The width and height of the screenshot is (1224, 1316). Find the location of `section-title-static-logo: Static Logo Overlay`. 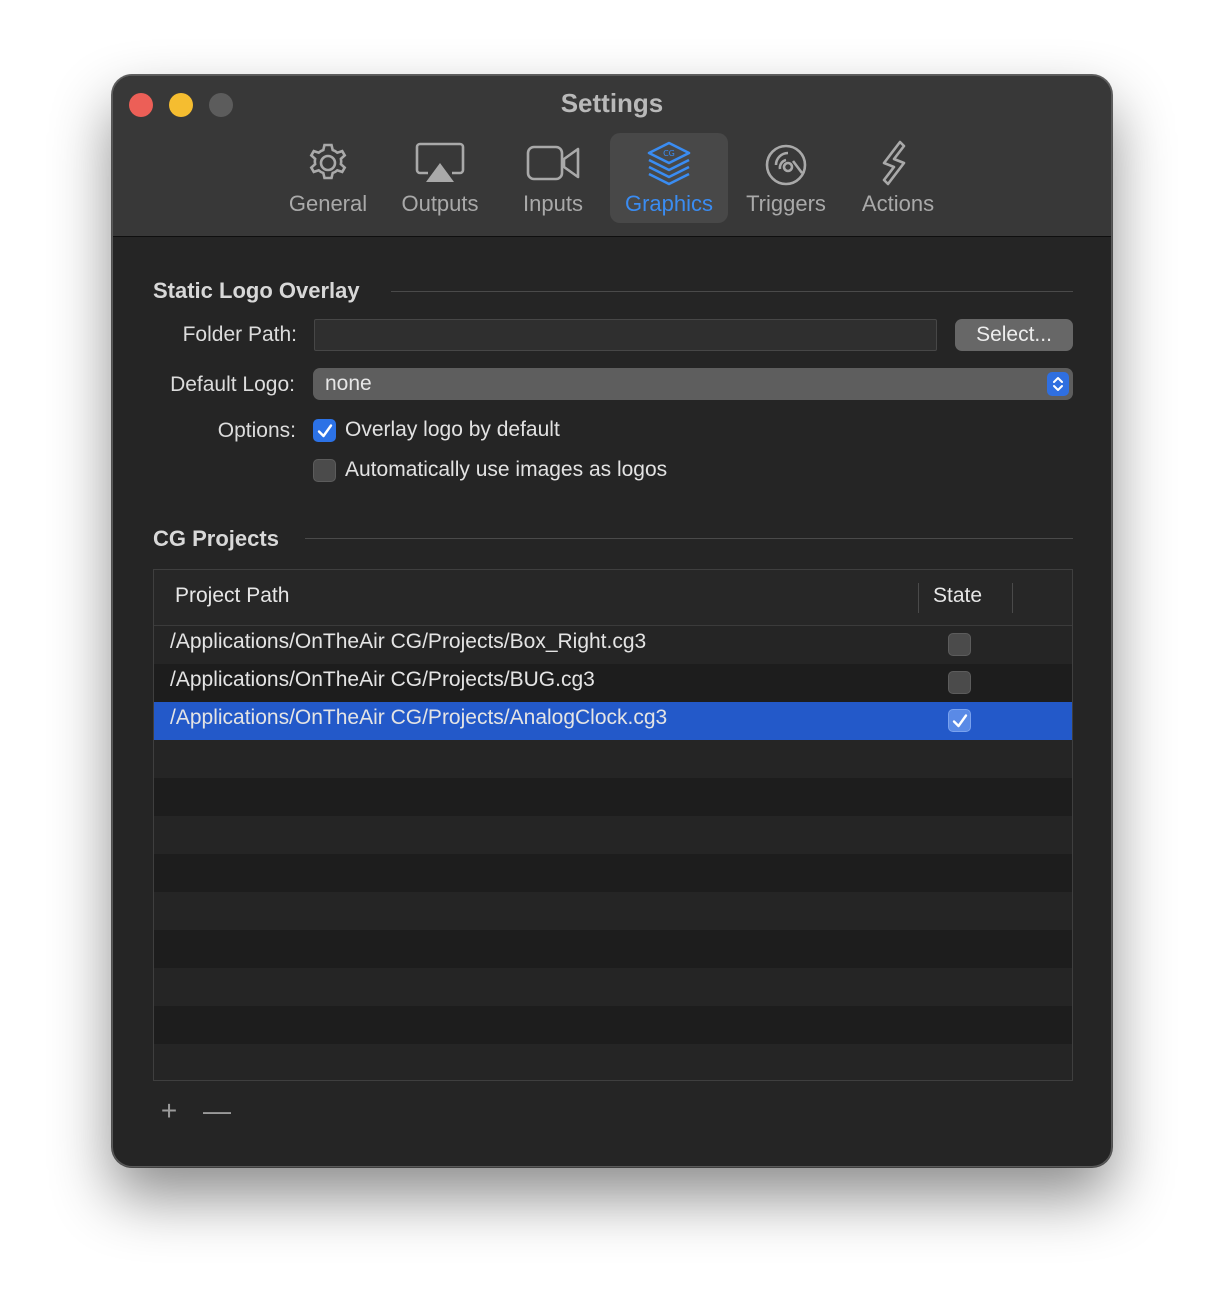

section-title-static-logo: Static Logo Overlay is located at coordinates (256, 290).